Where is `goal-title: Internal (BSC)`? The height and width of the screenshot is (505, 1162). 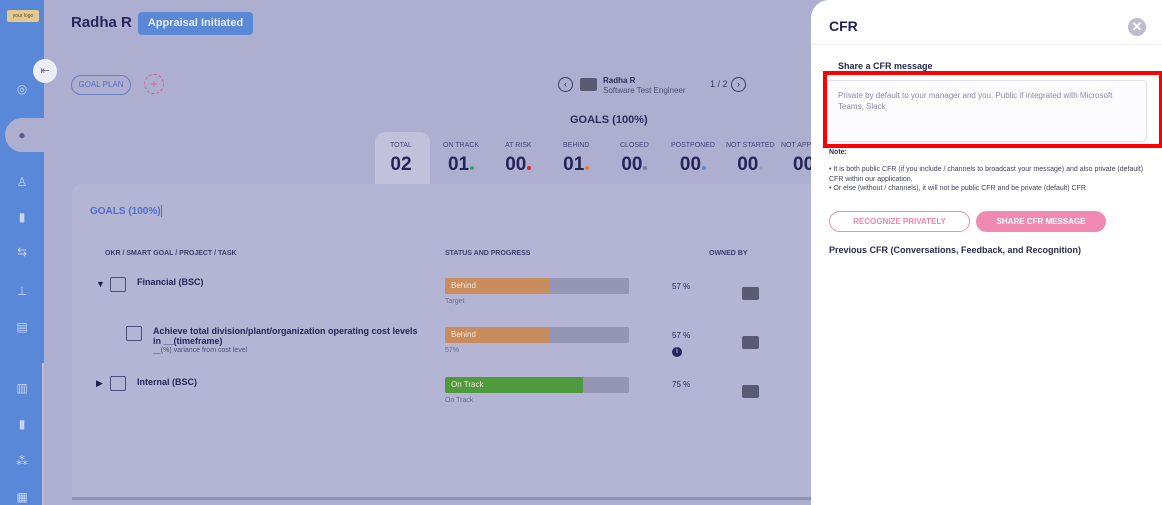
goal-title: Internal (BSC) is located at coordinates (167, 382).